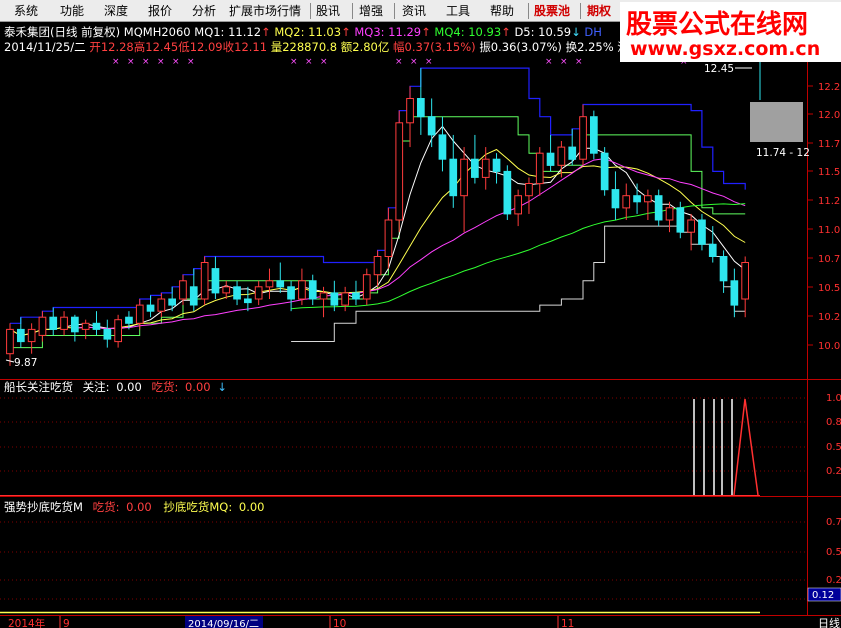  I want to click on pane3-bottom-label: 抄底吃货MQ:, so click(197, 507).